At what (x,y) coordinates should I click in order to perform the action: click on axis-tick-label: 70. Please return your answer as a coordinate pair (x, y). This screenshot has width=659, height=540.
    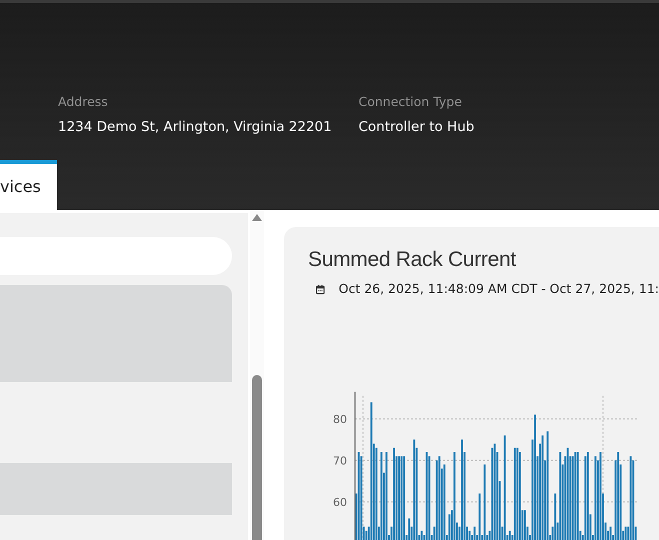
    Looking at the image, I should click on (340, 461).